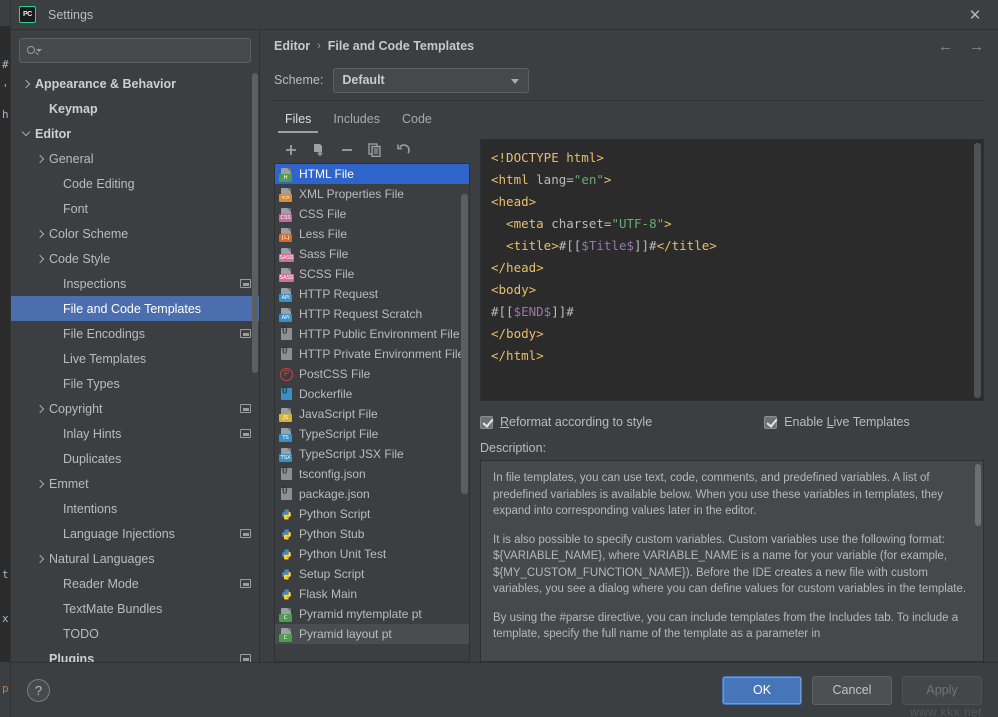  I want to click on sidebar-item-code-style: Code Style, so click(135, 258).